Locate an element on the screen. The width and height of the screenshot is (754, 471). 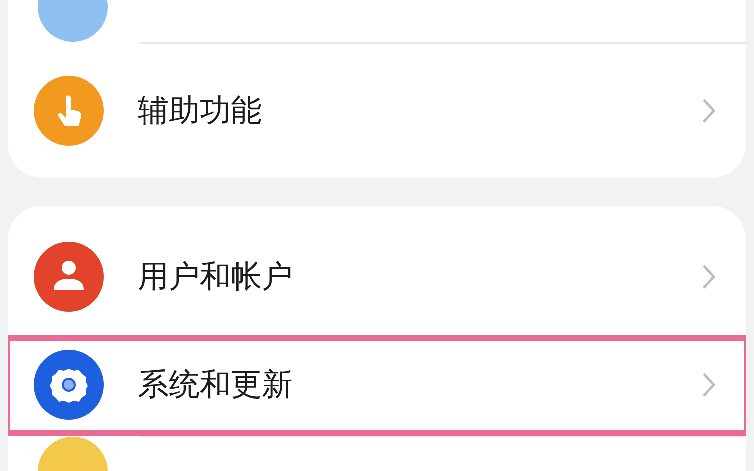
gear-icon is located at coordinates (69, 385).